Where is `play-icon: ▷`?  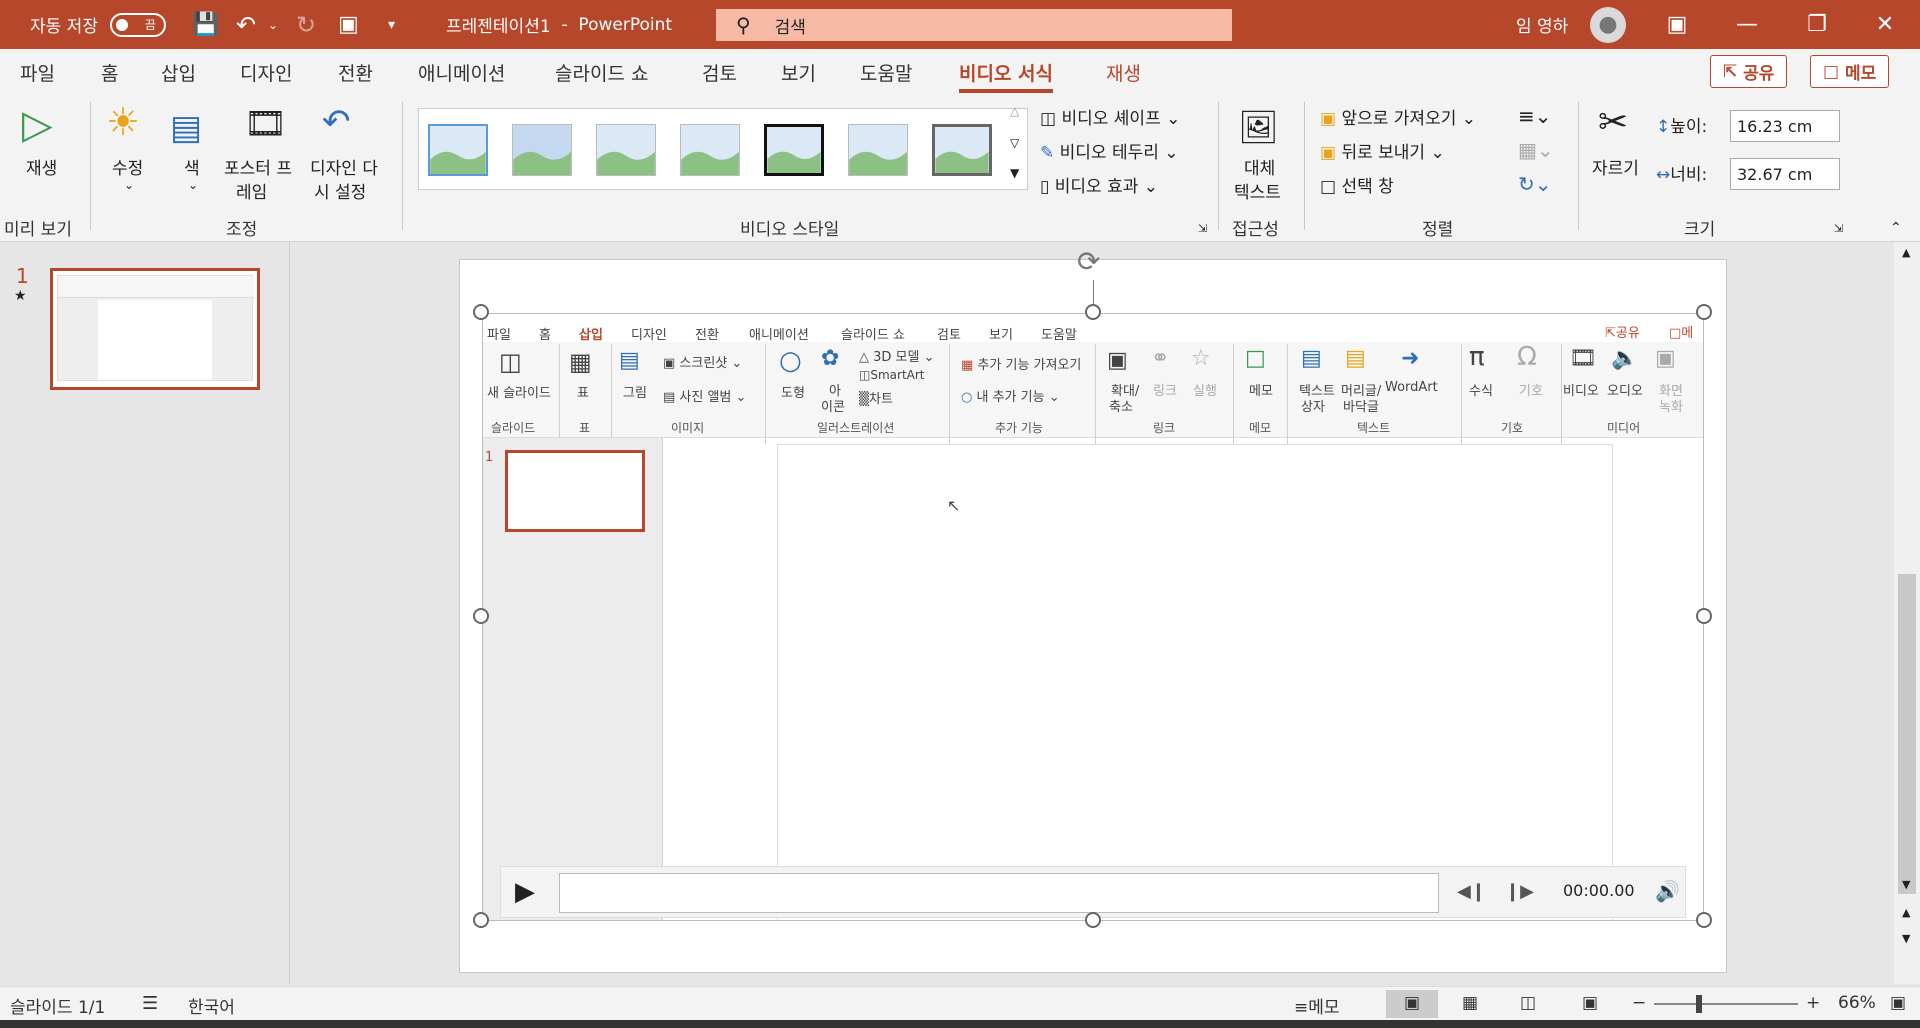 play-icon: ▷ is located at coordinates (37, 125).